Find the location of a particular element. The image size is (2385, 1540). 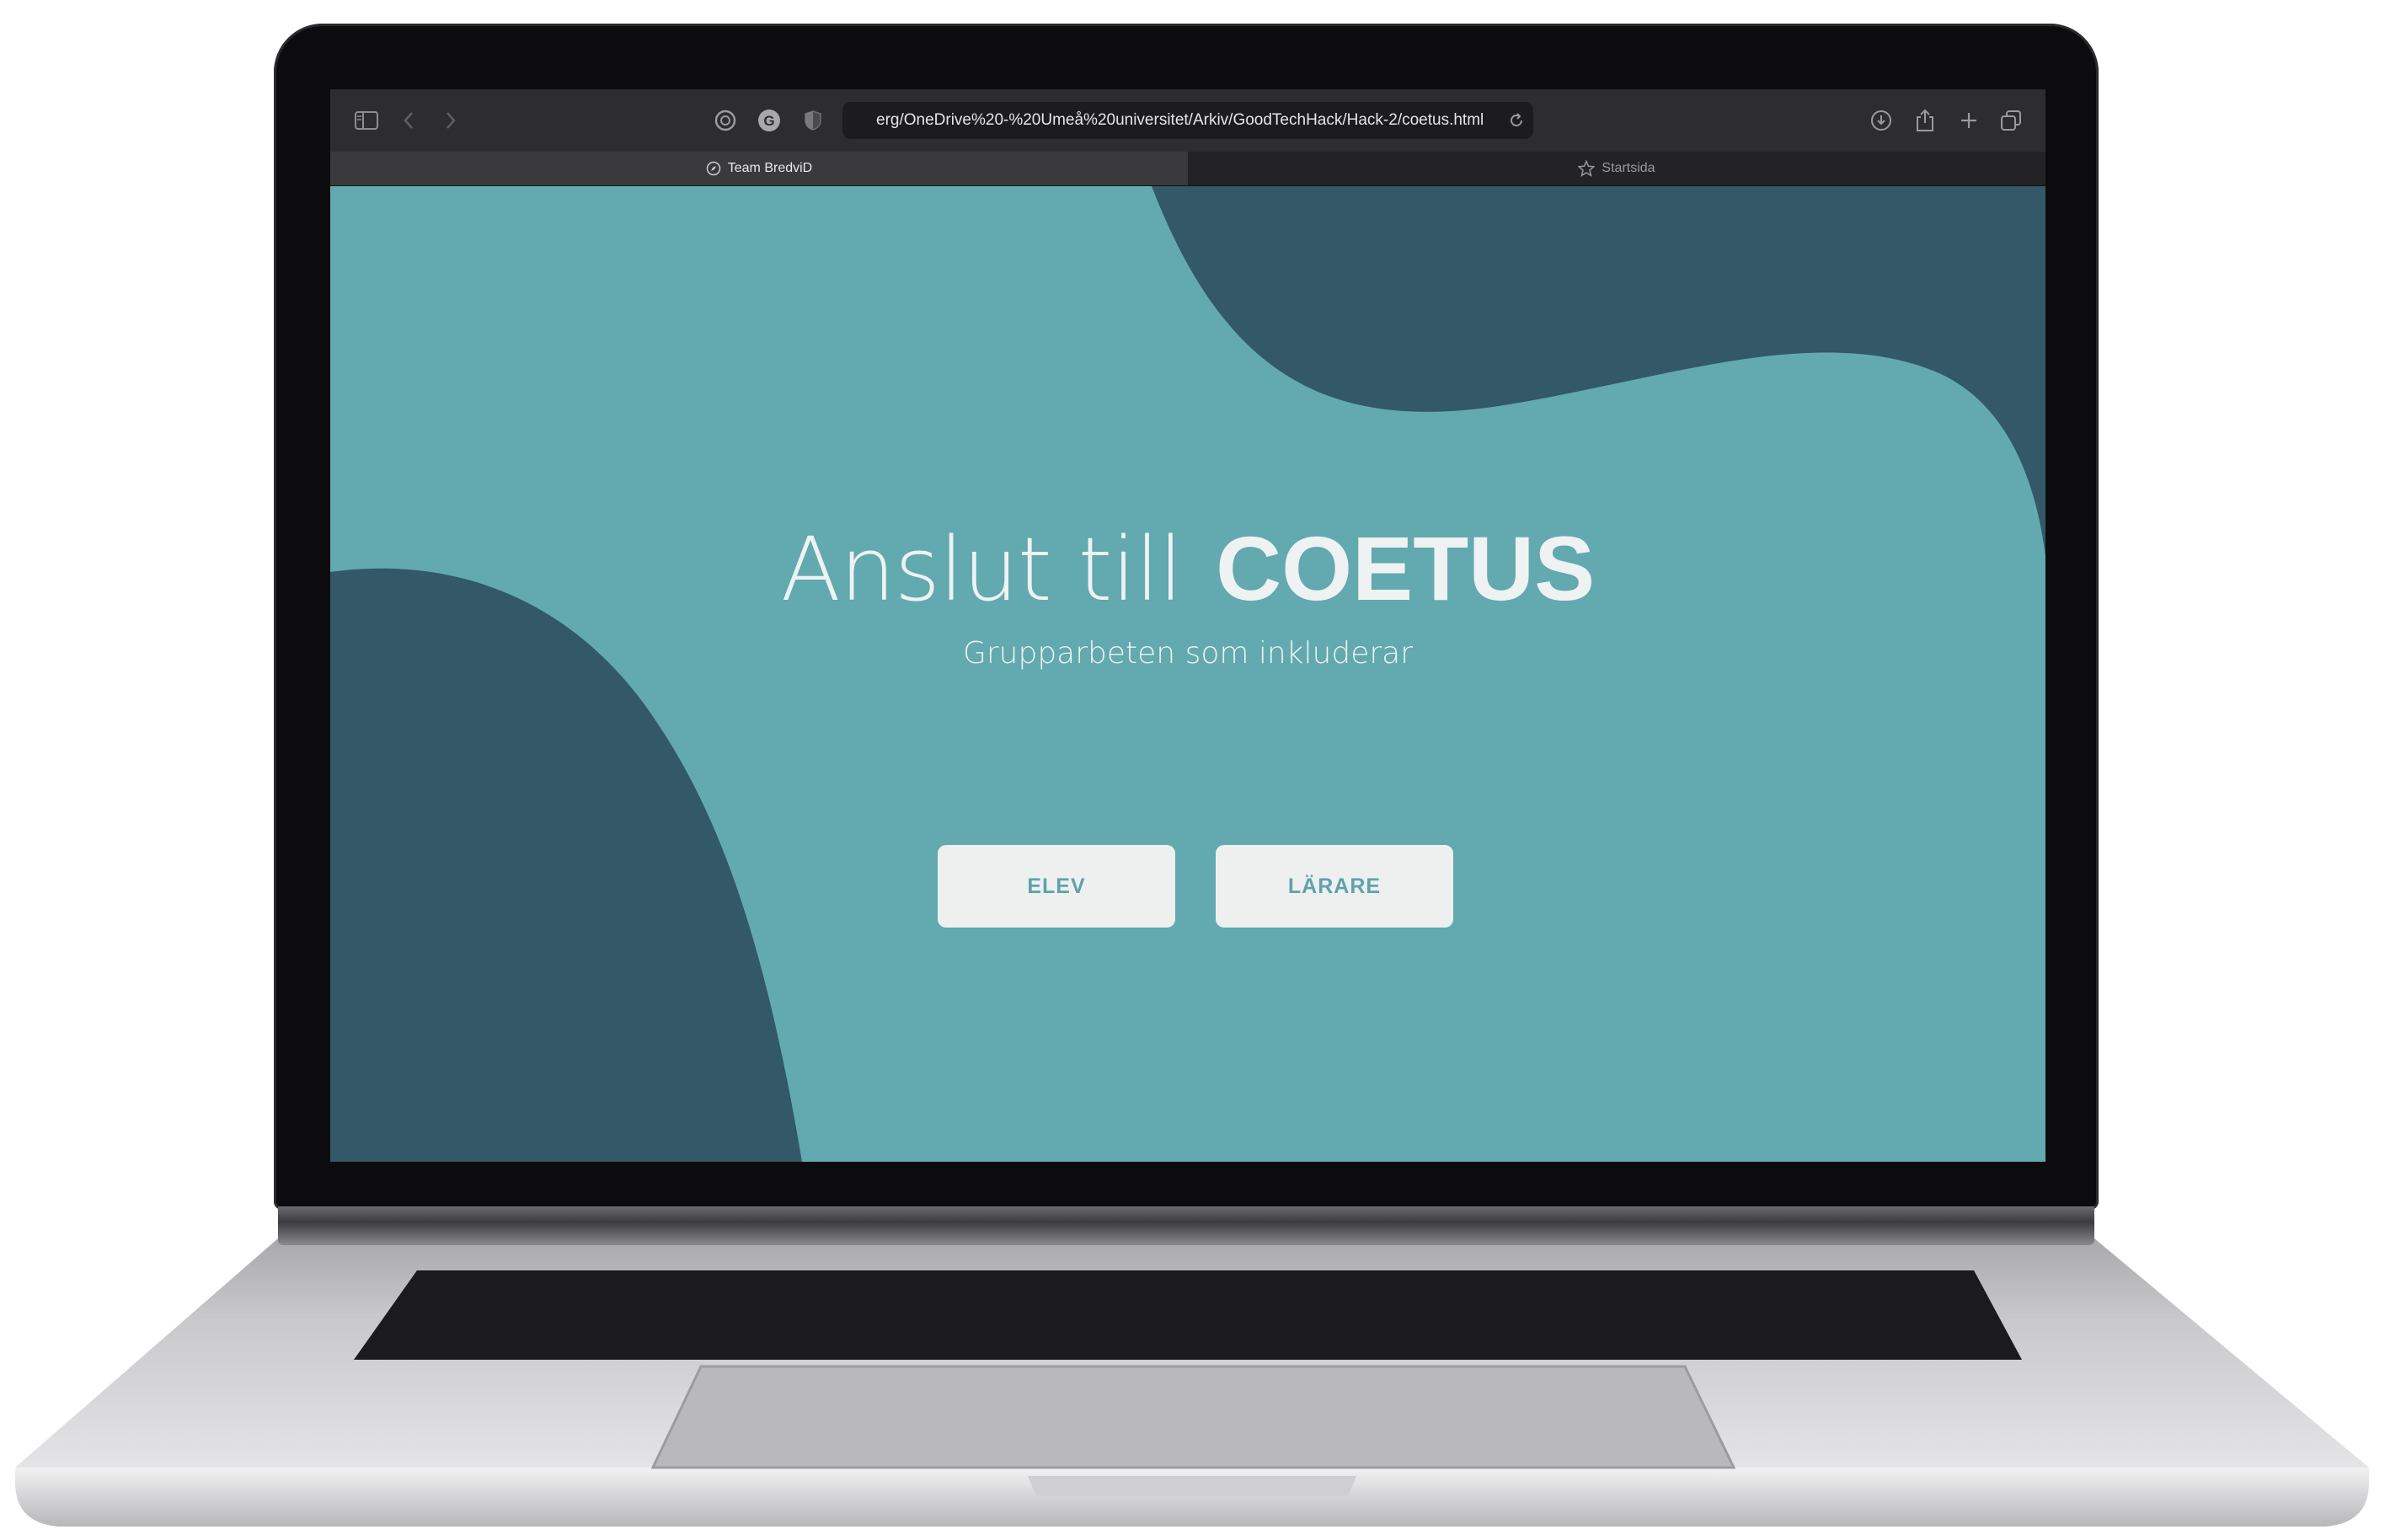

new-tab-icon is located at coordinates (1968, 121).